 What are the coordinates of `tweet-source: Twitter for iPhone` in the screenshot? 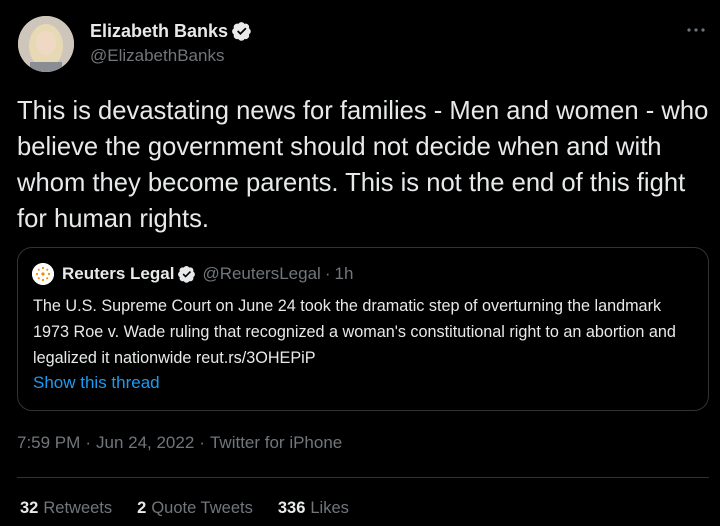 It's located at (276, 443).